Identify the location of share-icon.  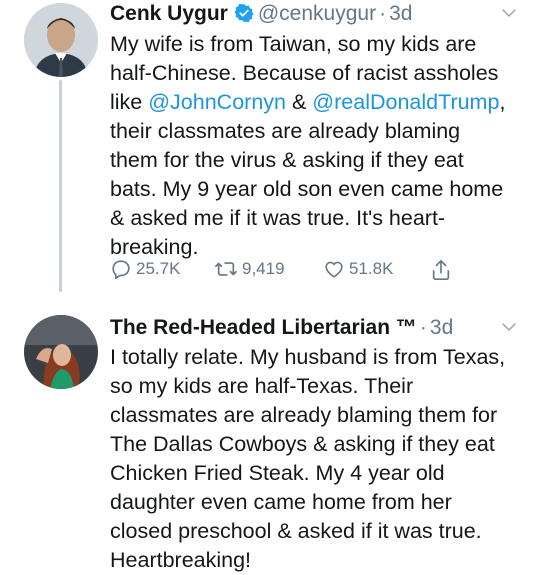
(441, 270).